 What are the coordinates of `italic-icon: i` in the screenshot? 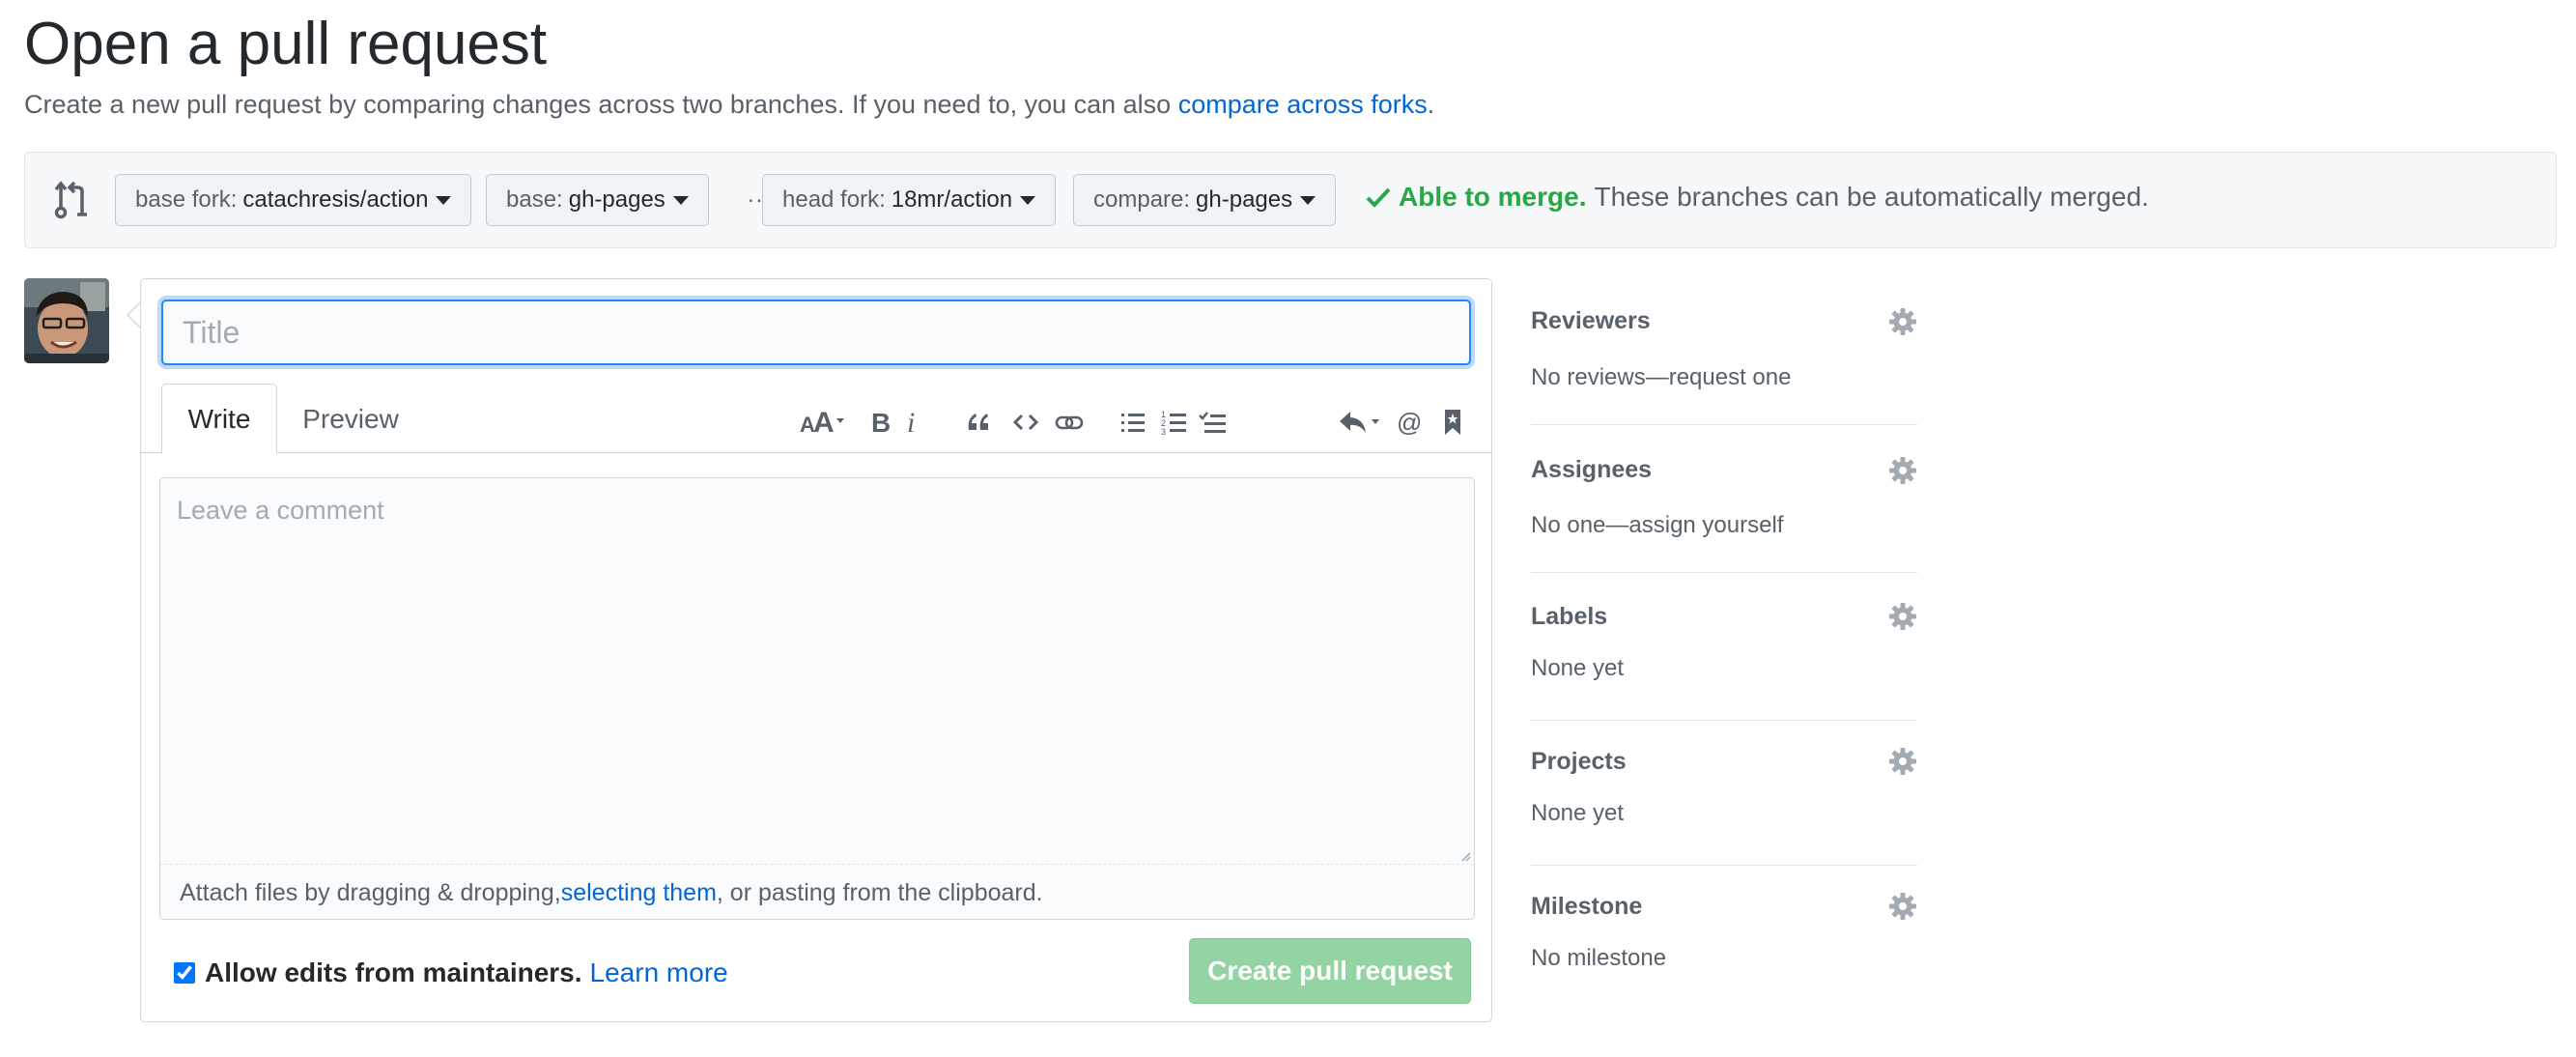 It's located at (913, 422).